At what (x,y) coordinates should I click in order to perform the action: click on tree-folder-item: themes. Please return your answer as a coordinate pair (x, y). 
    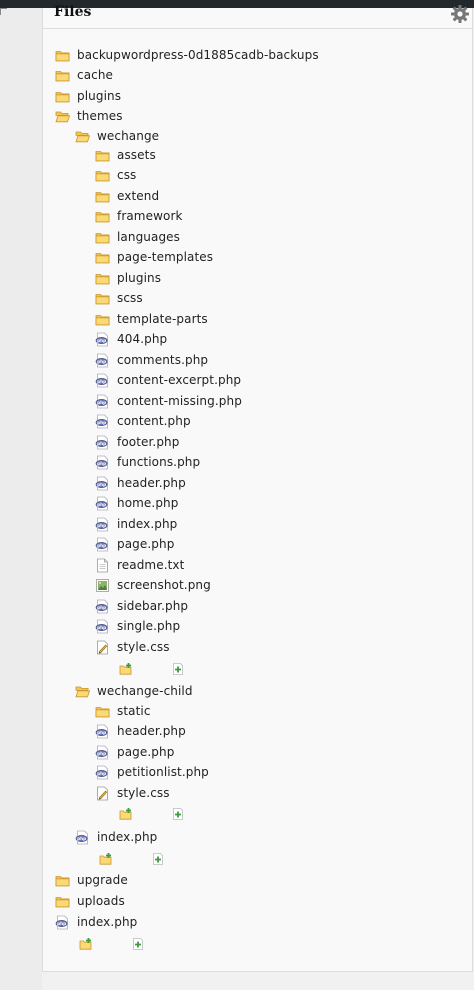
    Looking at the image, I should click on (89, 116).